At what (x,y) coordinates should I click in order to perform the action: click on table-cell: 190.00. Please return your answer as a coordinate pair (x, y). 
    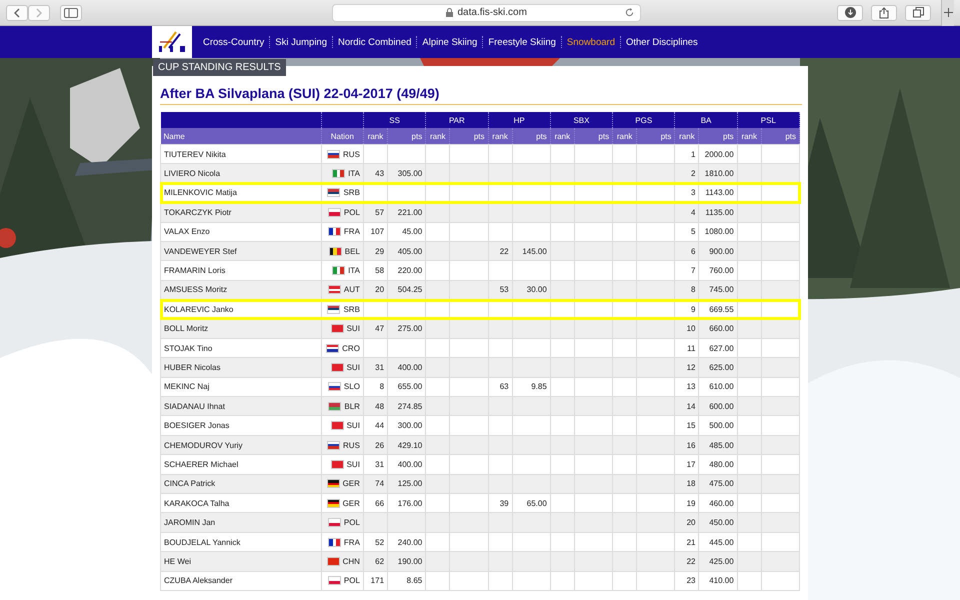
    Looking at the image, I should click on (410, 561).